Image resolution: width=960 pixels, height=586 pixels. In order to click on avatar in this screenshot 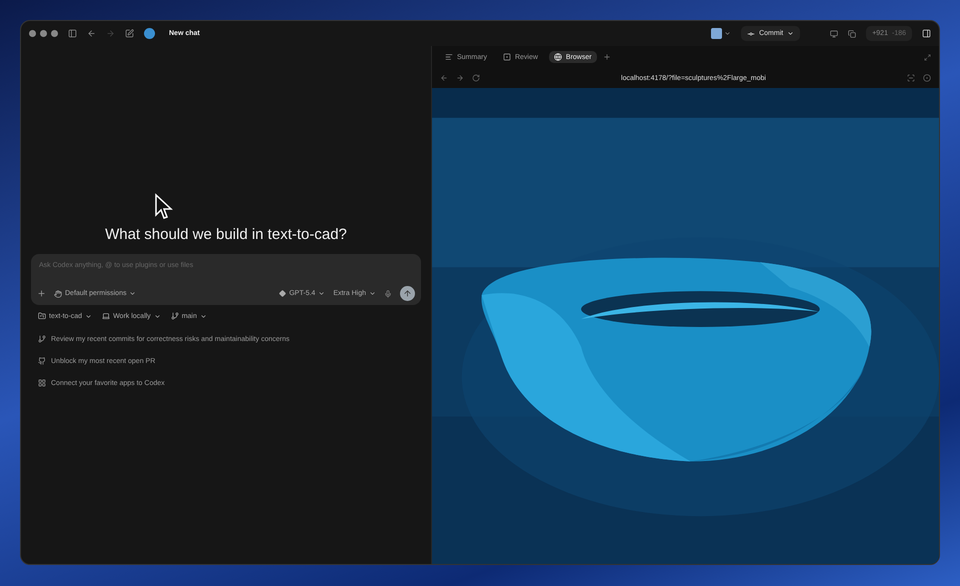, I will do `click(149, 33)`.